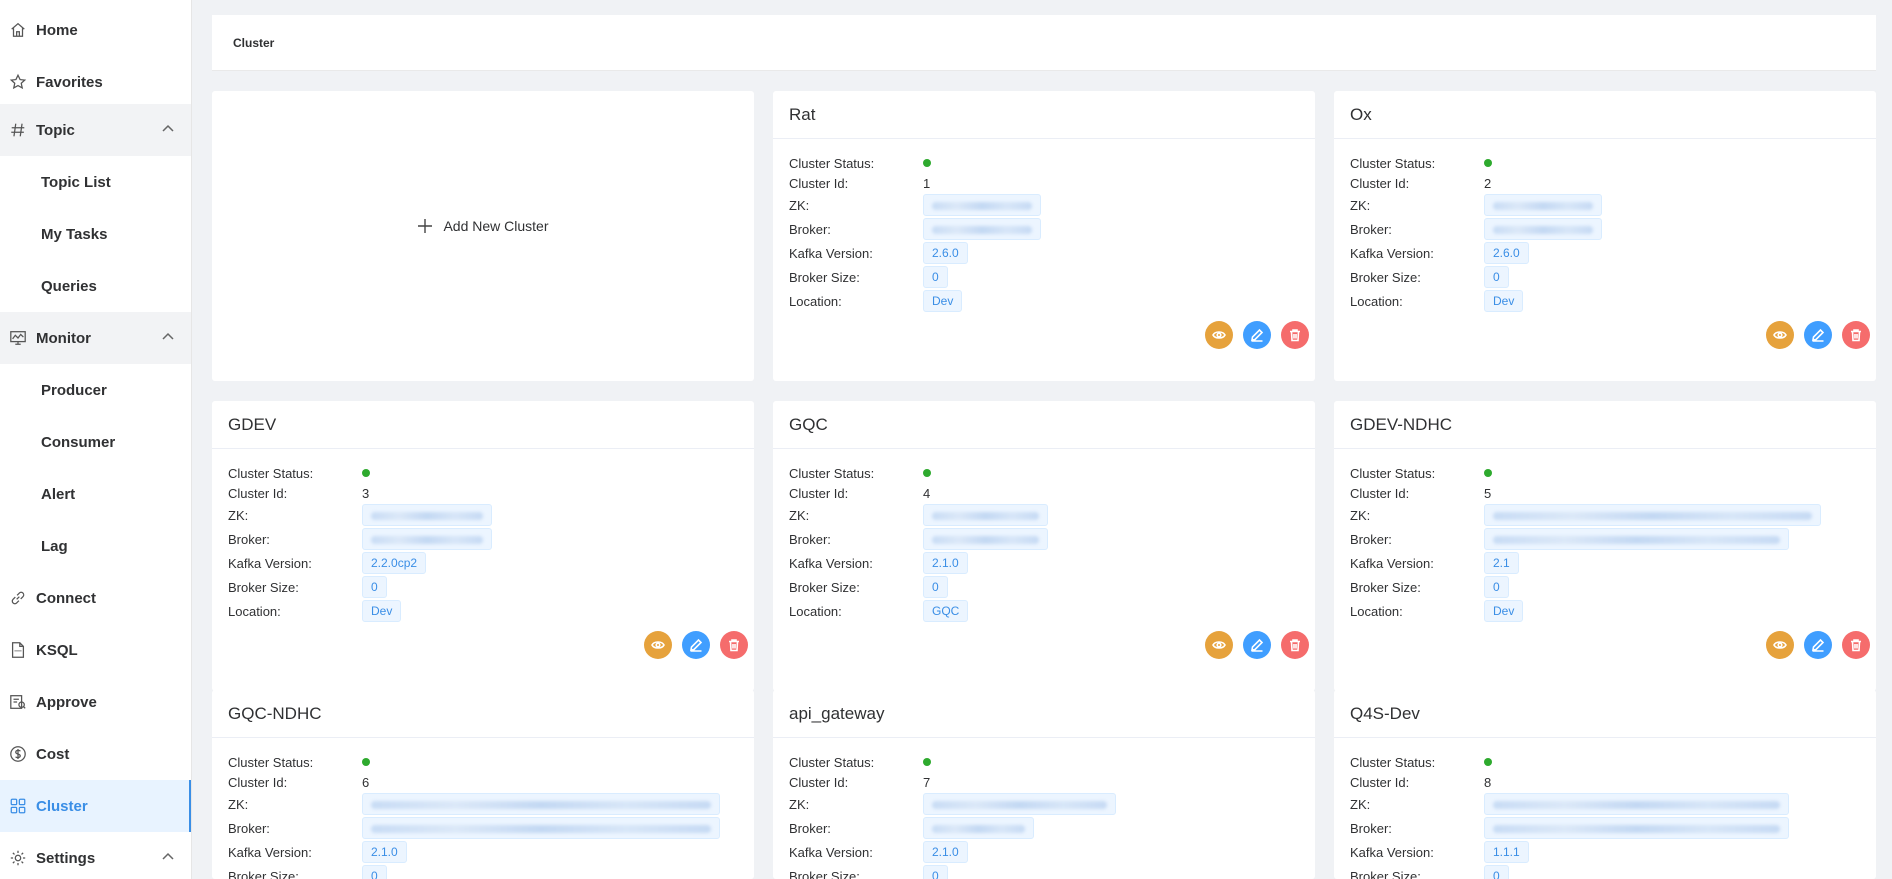  Describe the element at coordinates (18, 702) in the screenshot. I see `approve-icon` at that location.